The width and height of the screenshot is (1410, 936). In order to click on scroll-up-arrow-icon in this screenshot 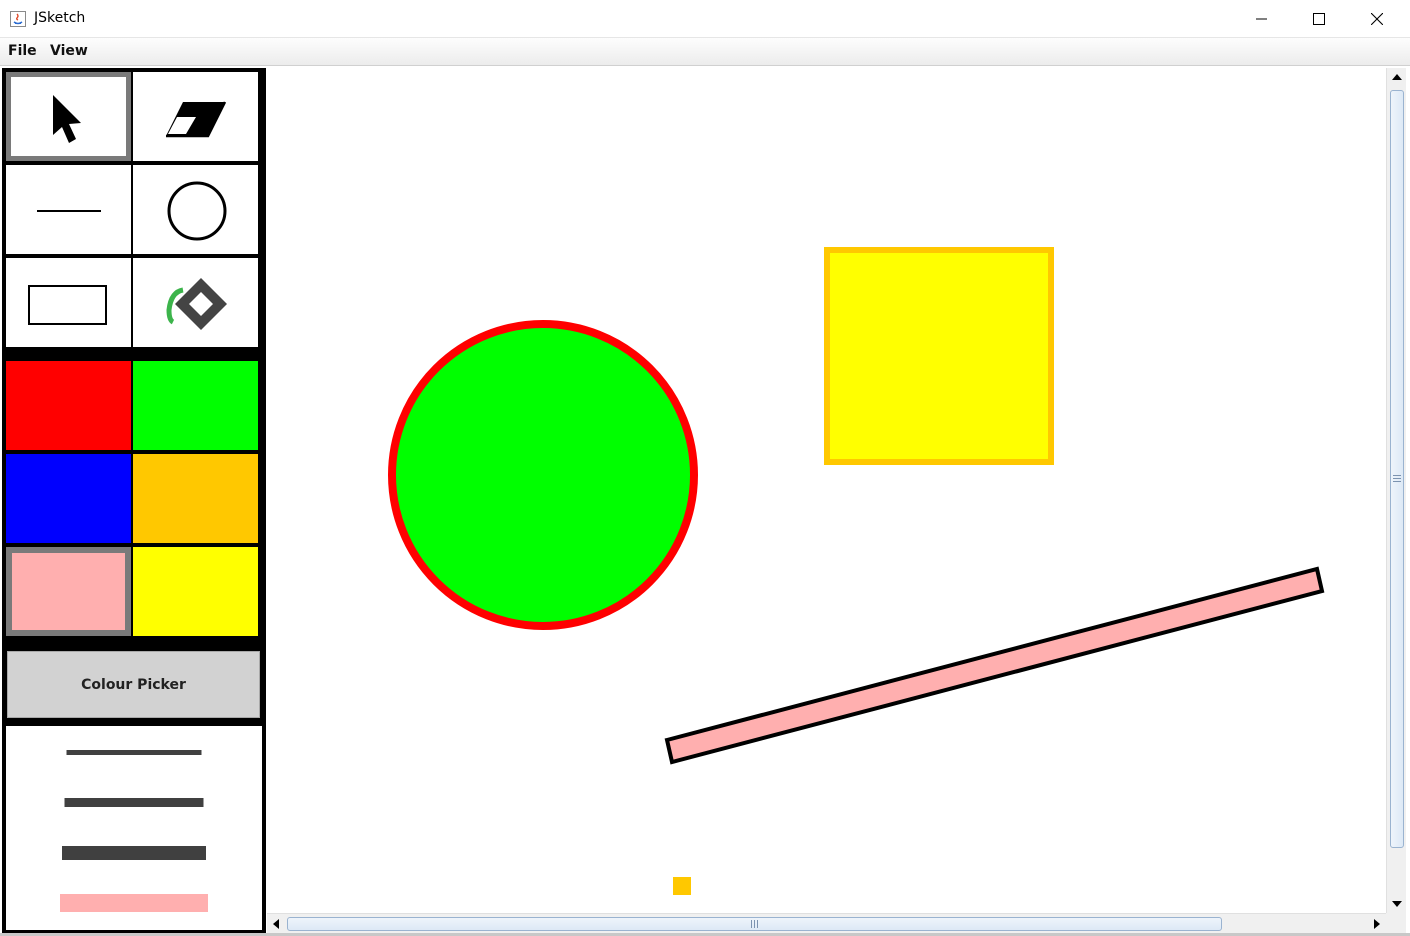, I will do `click(1397, 78)`.